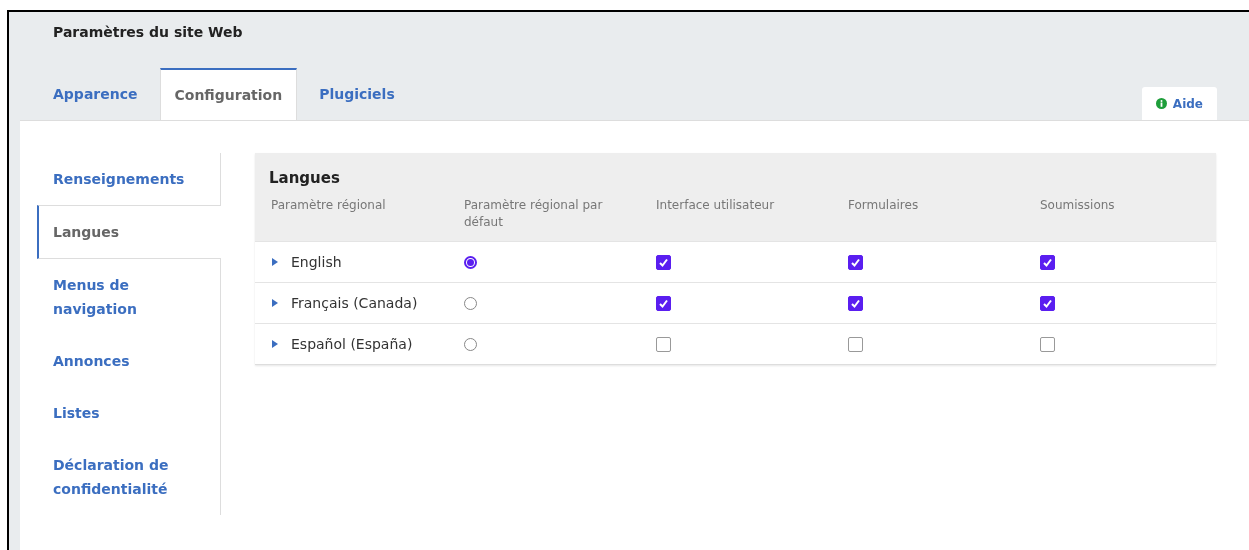 The width and height of the screenshot is (1249, 550). I want to click on radio-button, so click(470, 262).